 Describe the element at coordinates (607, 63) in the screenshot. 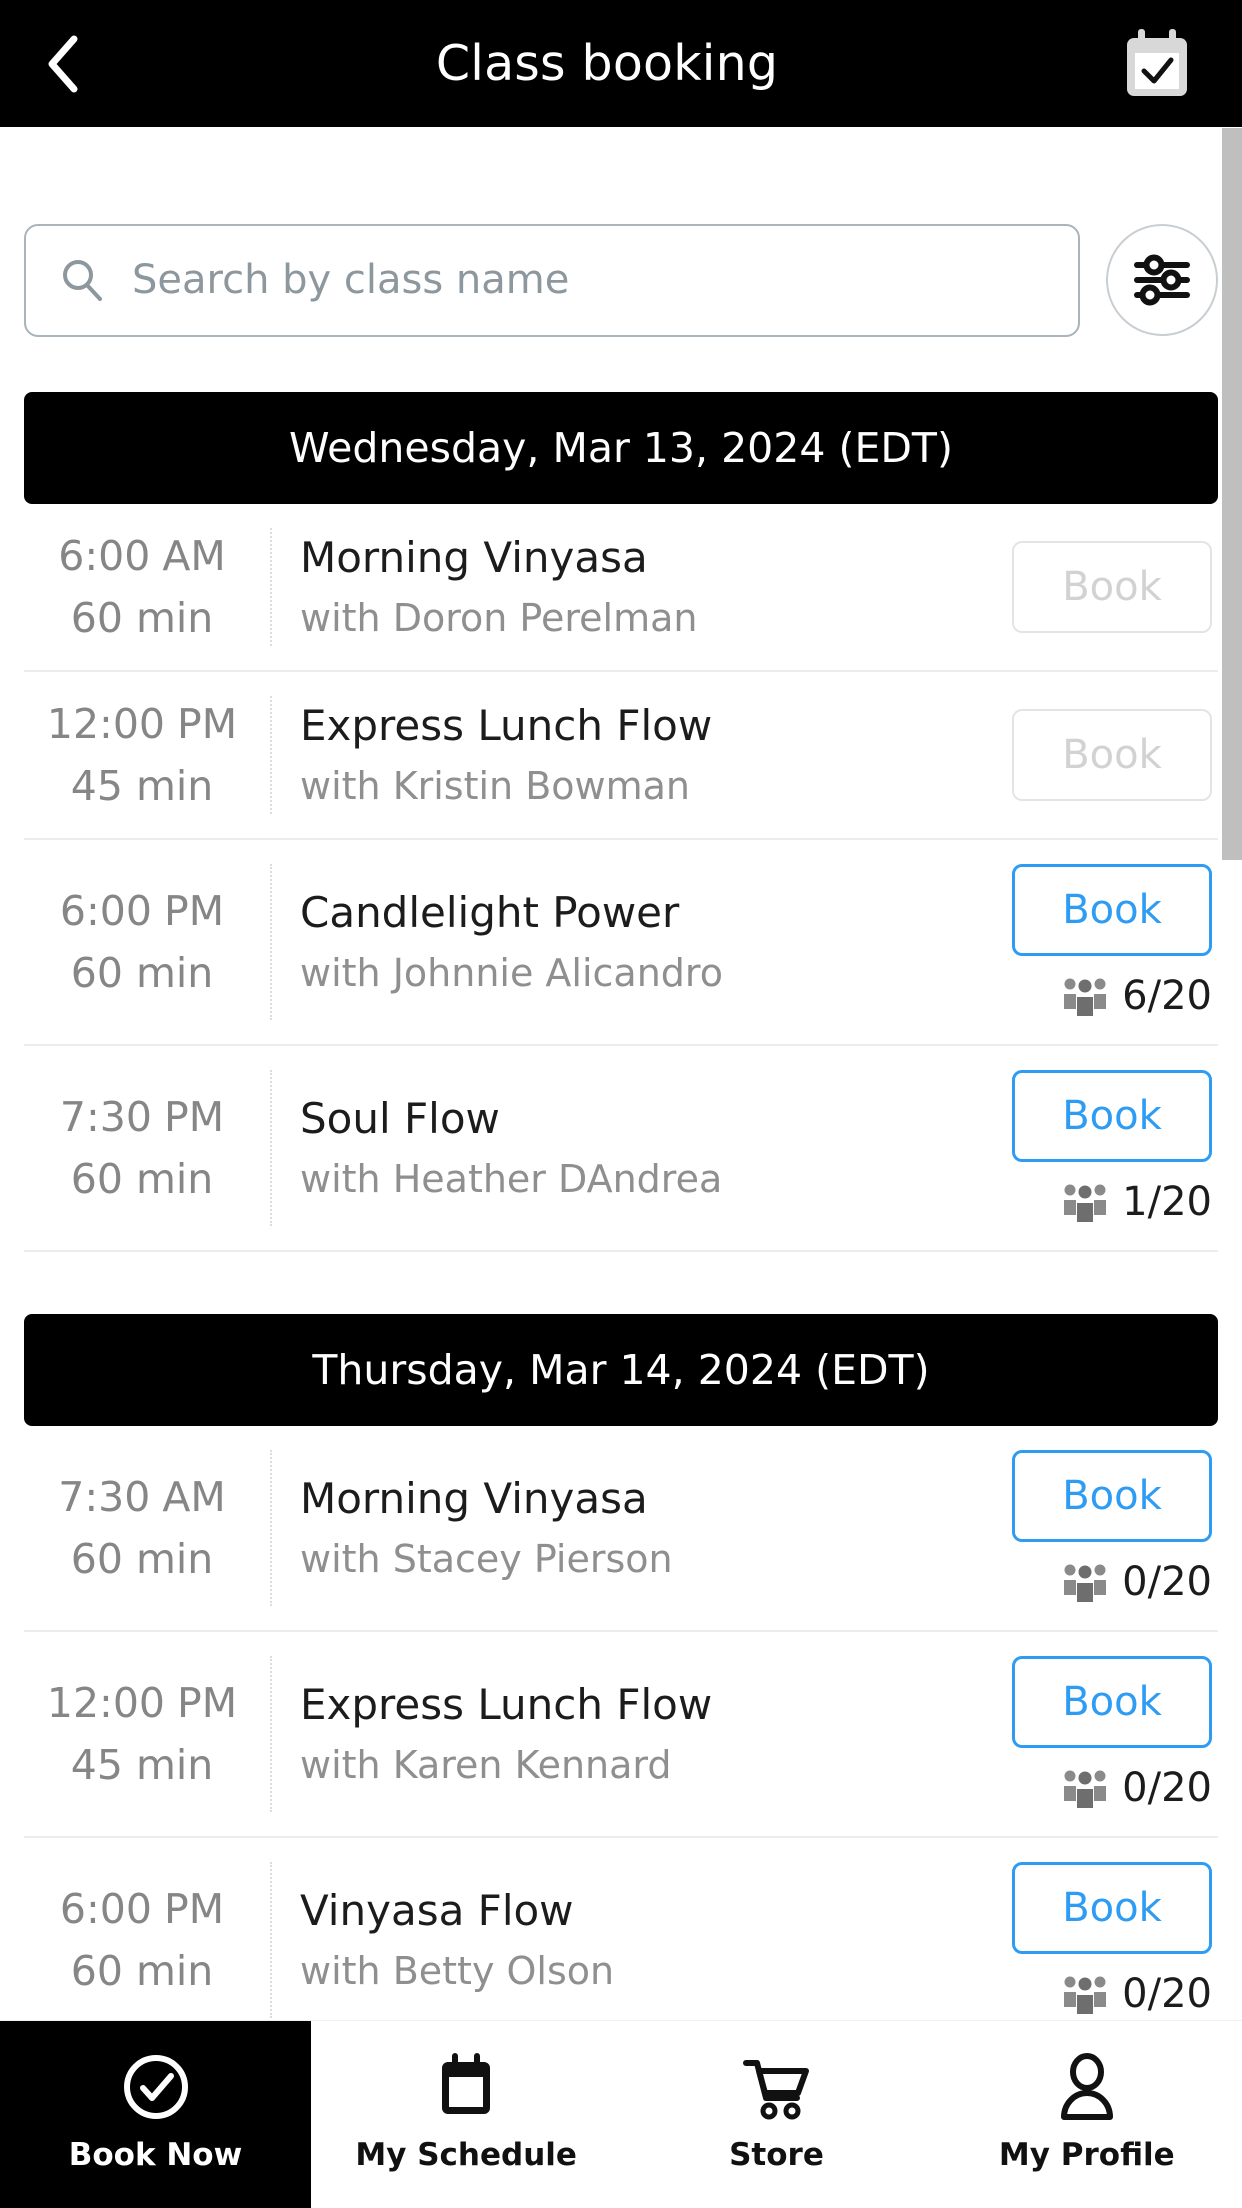

I see `page-title: Class booking` at that location.